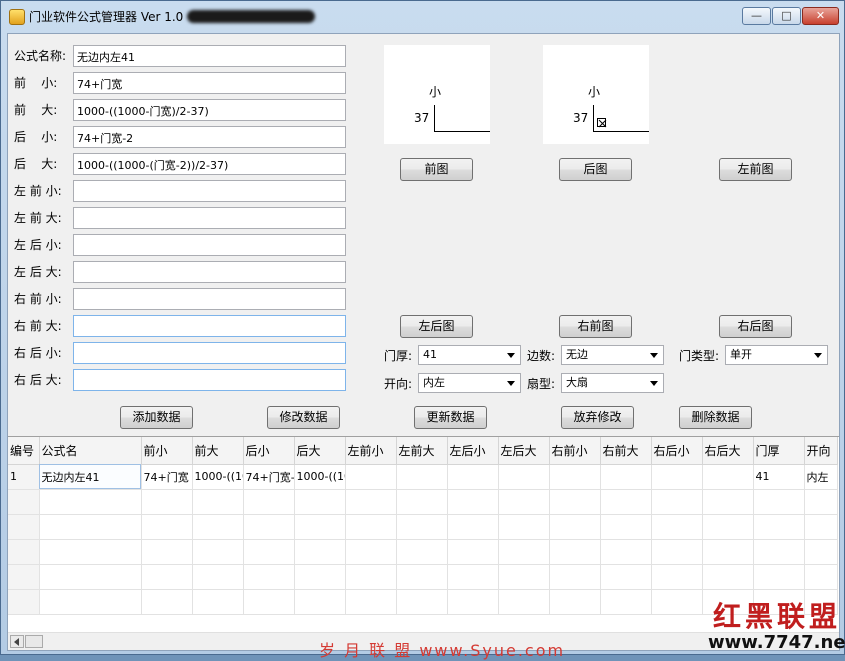  Describe the element at coordinates (715, 417) in the screenshot. I see `delete-data-button: 删除数据` at that location.